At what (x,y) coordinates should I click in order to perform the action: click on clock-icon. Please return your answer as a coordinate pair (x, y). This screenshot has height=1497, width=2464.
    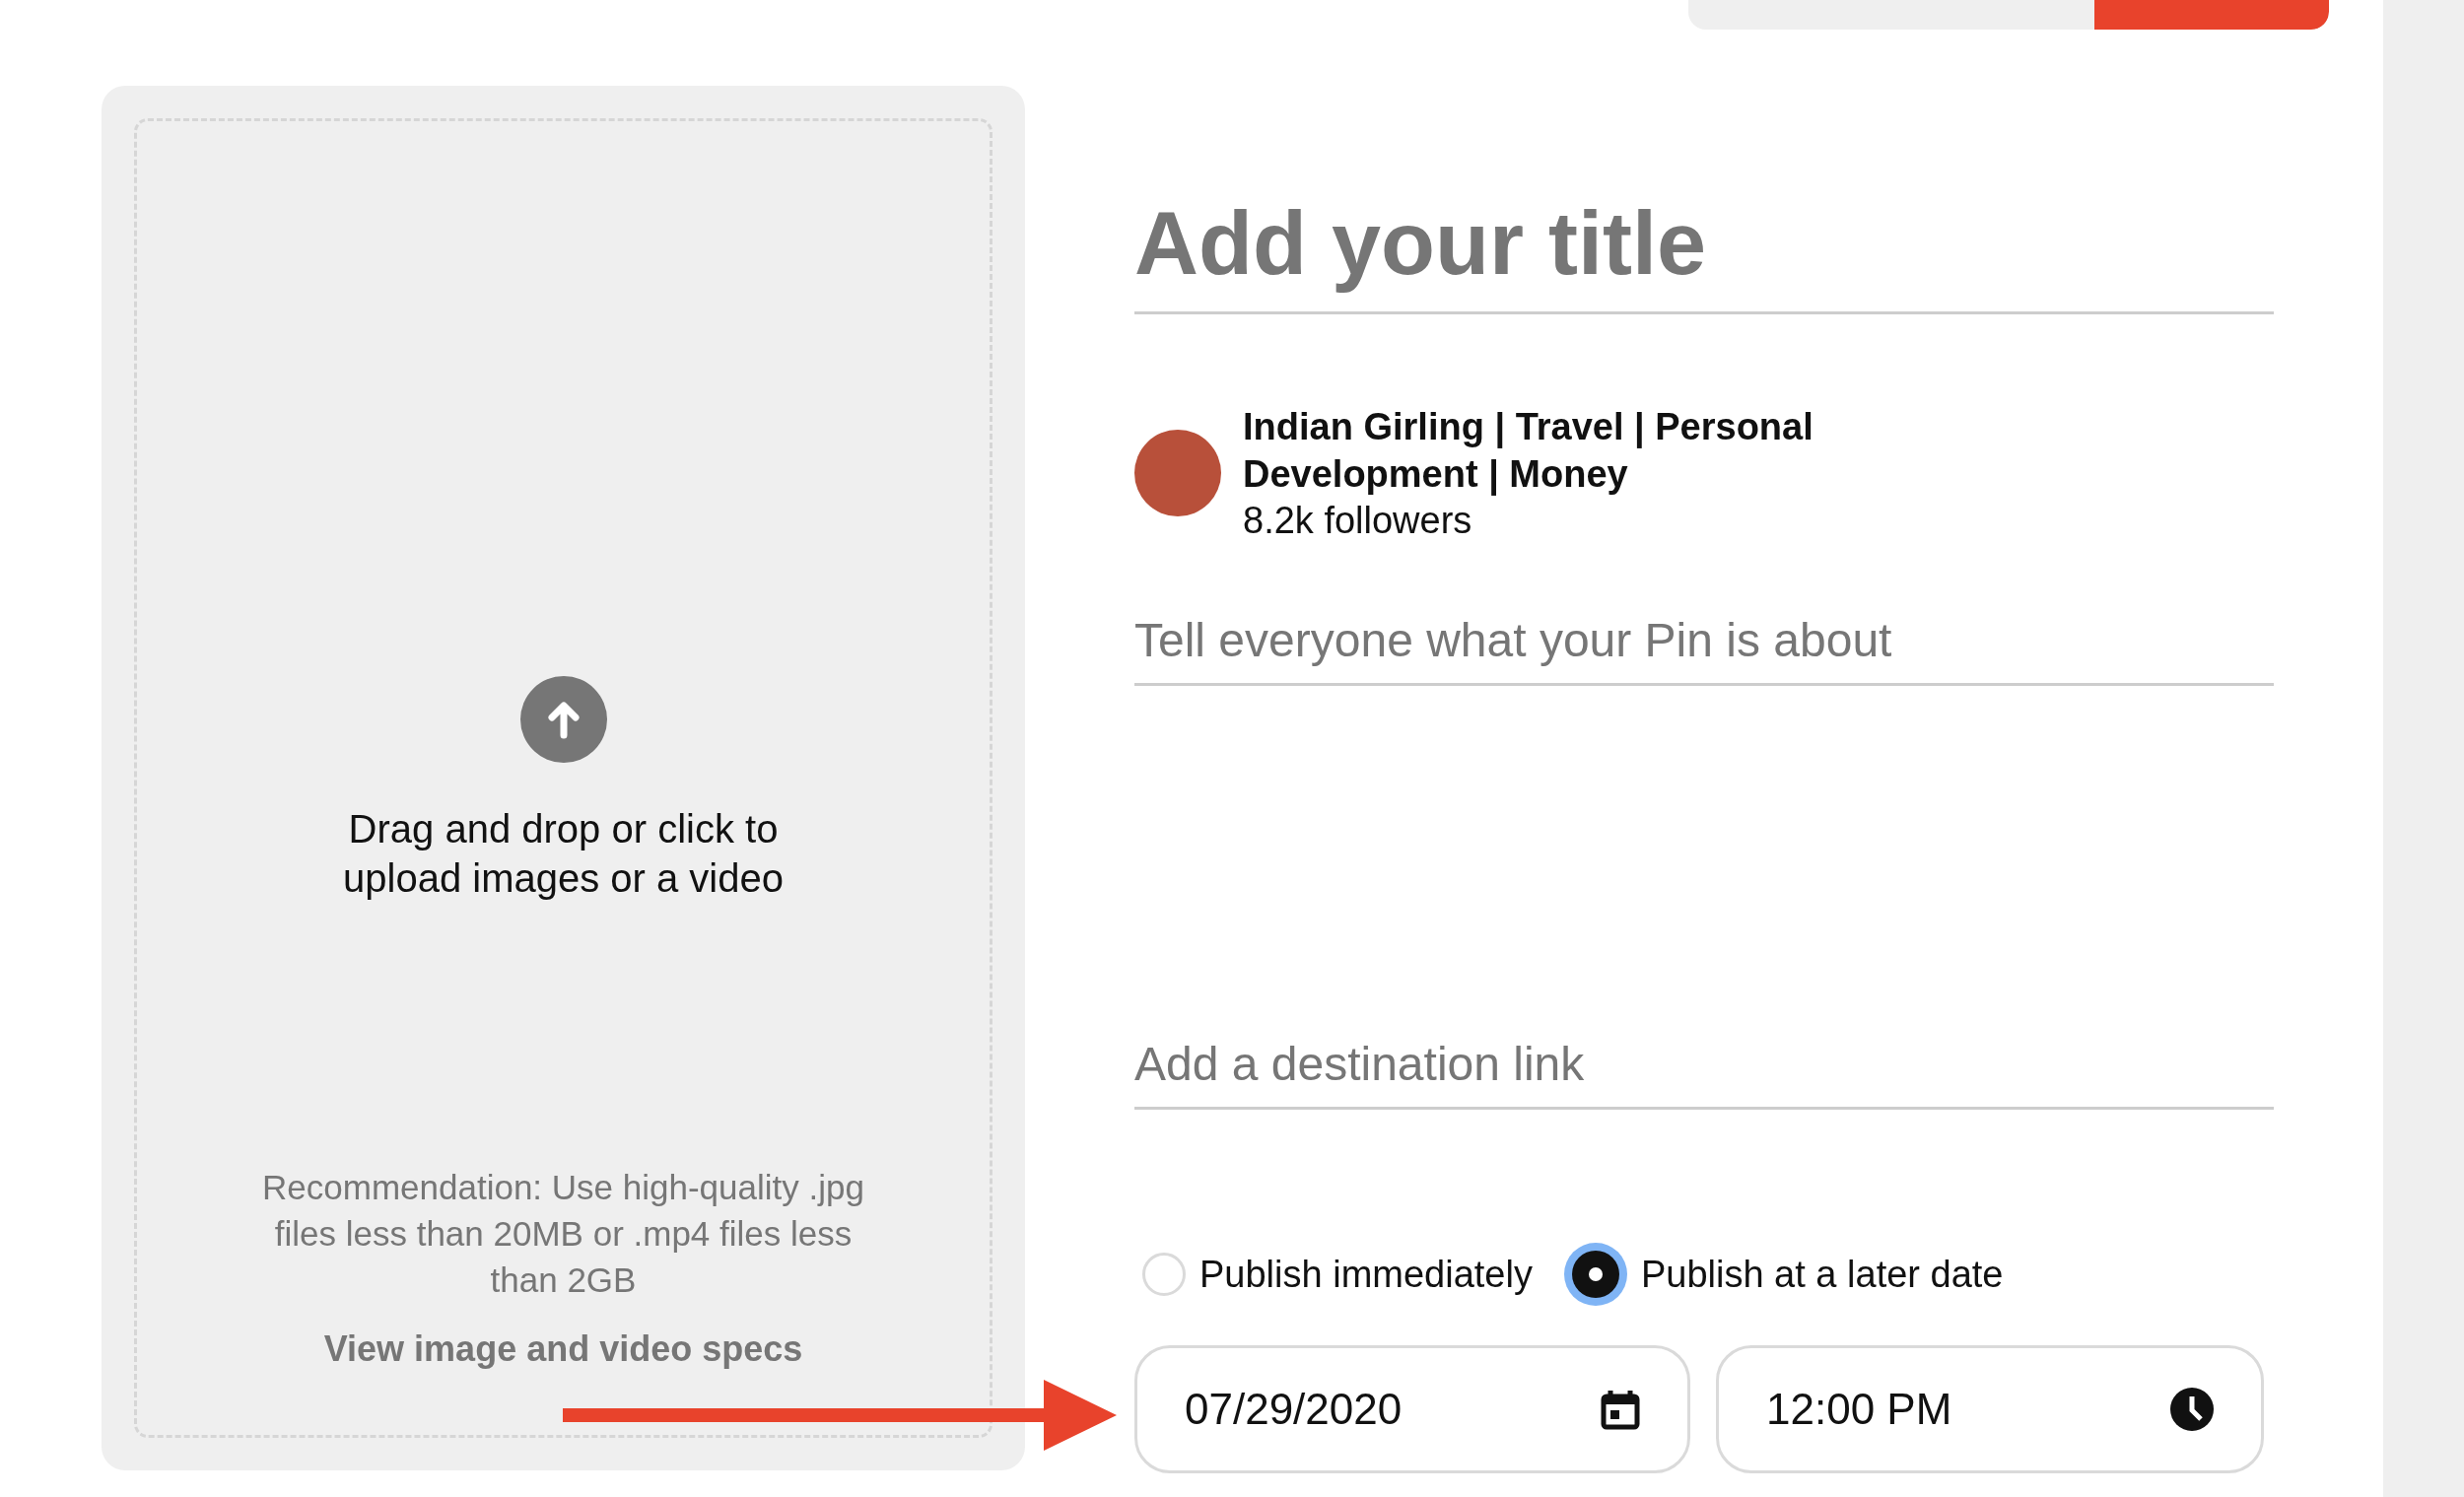
    Looking at the image, I should click on (2192, 1409).